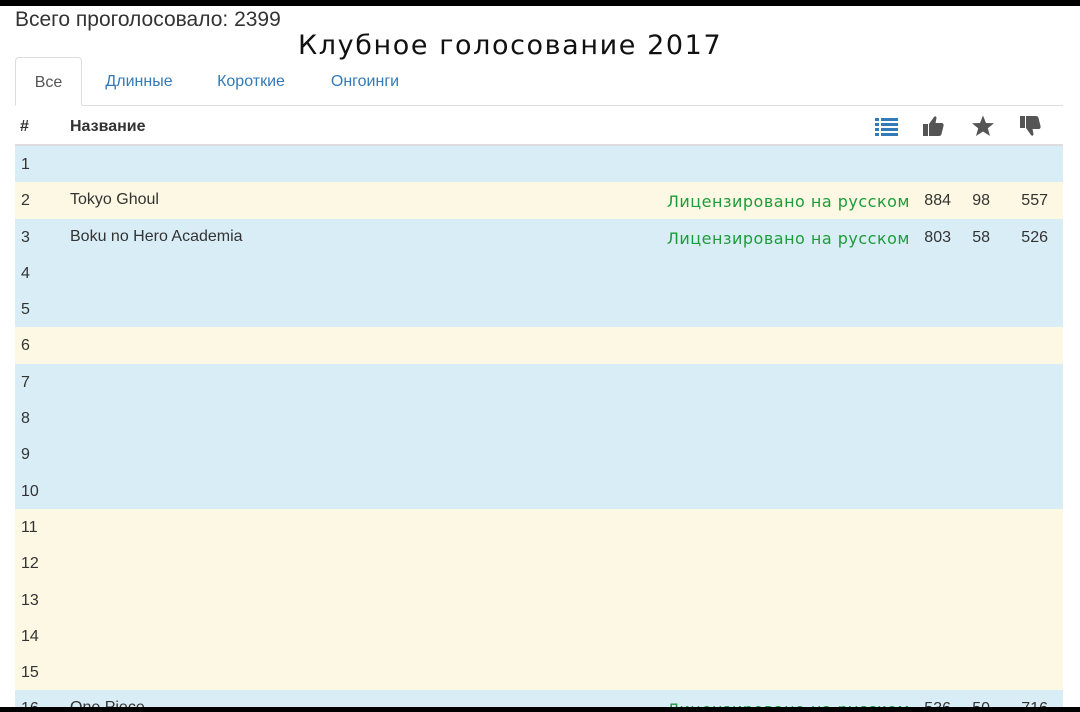 The width and height of the screenshot is (1080, 712). I want to click on table-row: 9, so click(539, 454).